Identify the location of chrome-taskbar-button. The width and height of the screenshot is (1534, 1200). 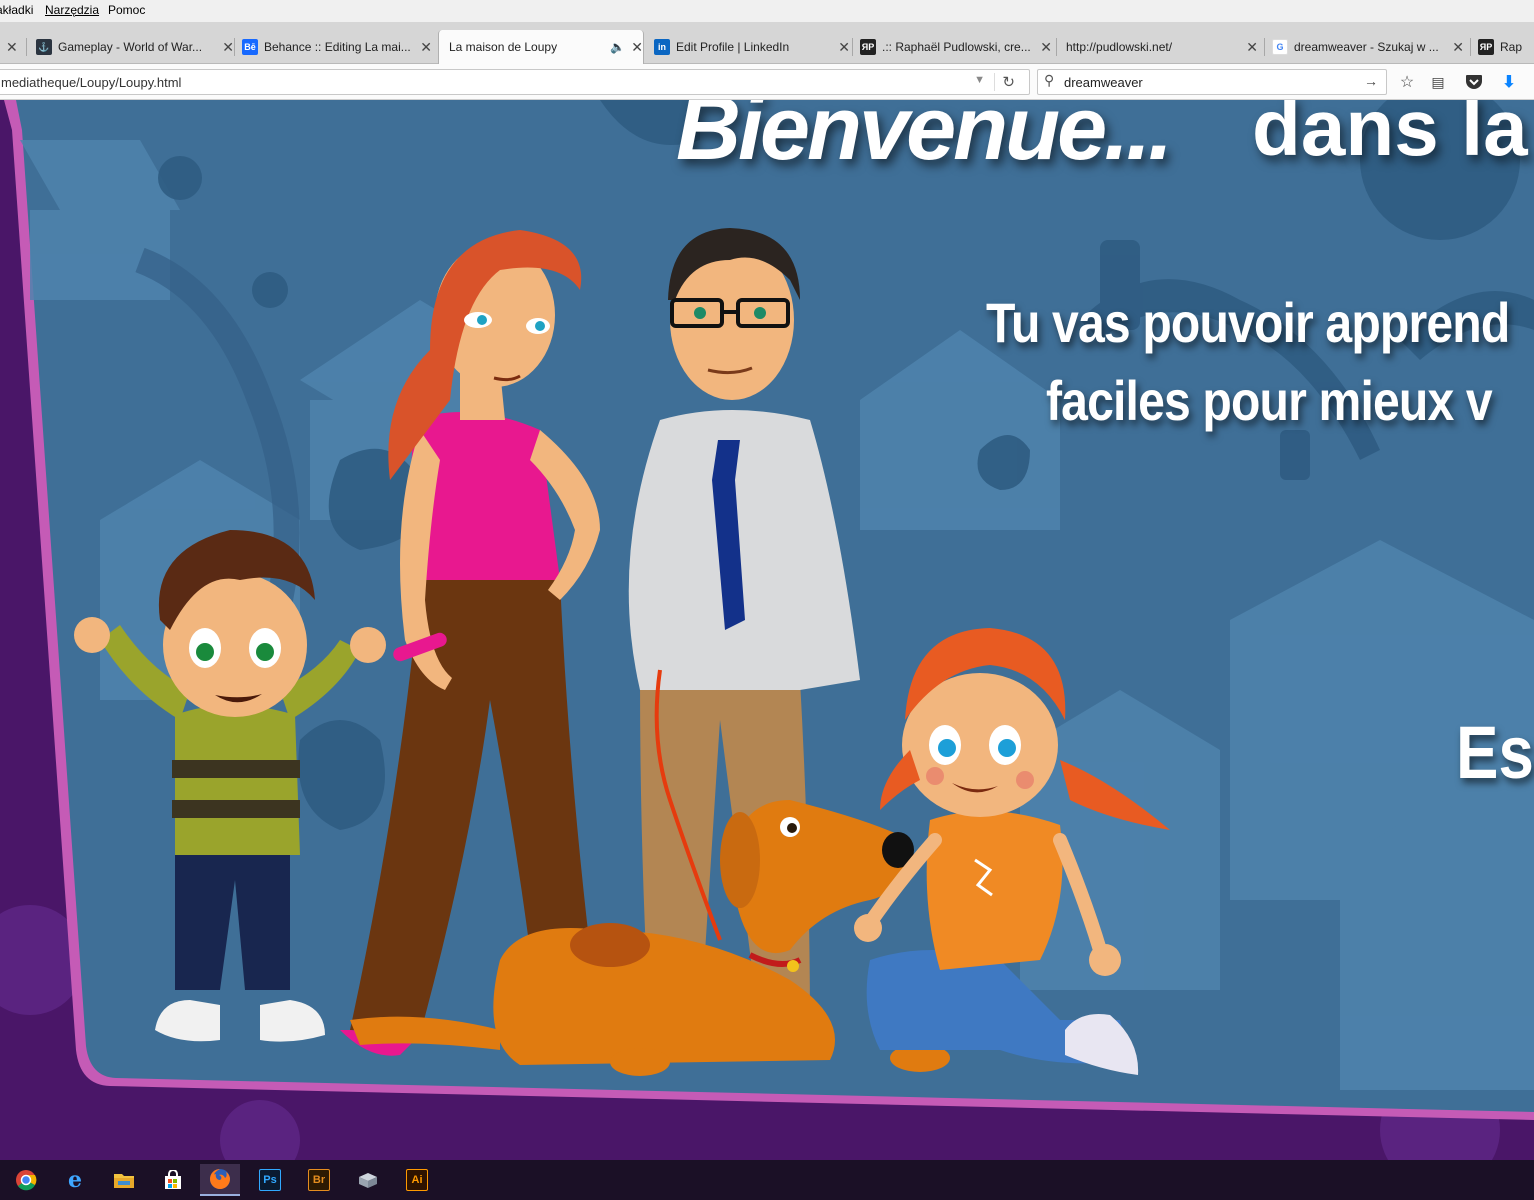
(26, 1180).